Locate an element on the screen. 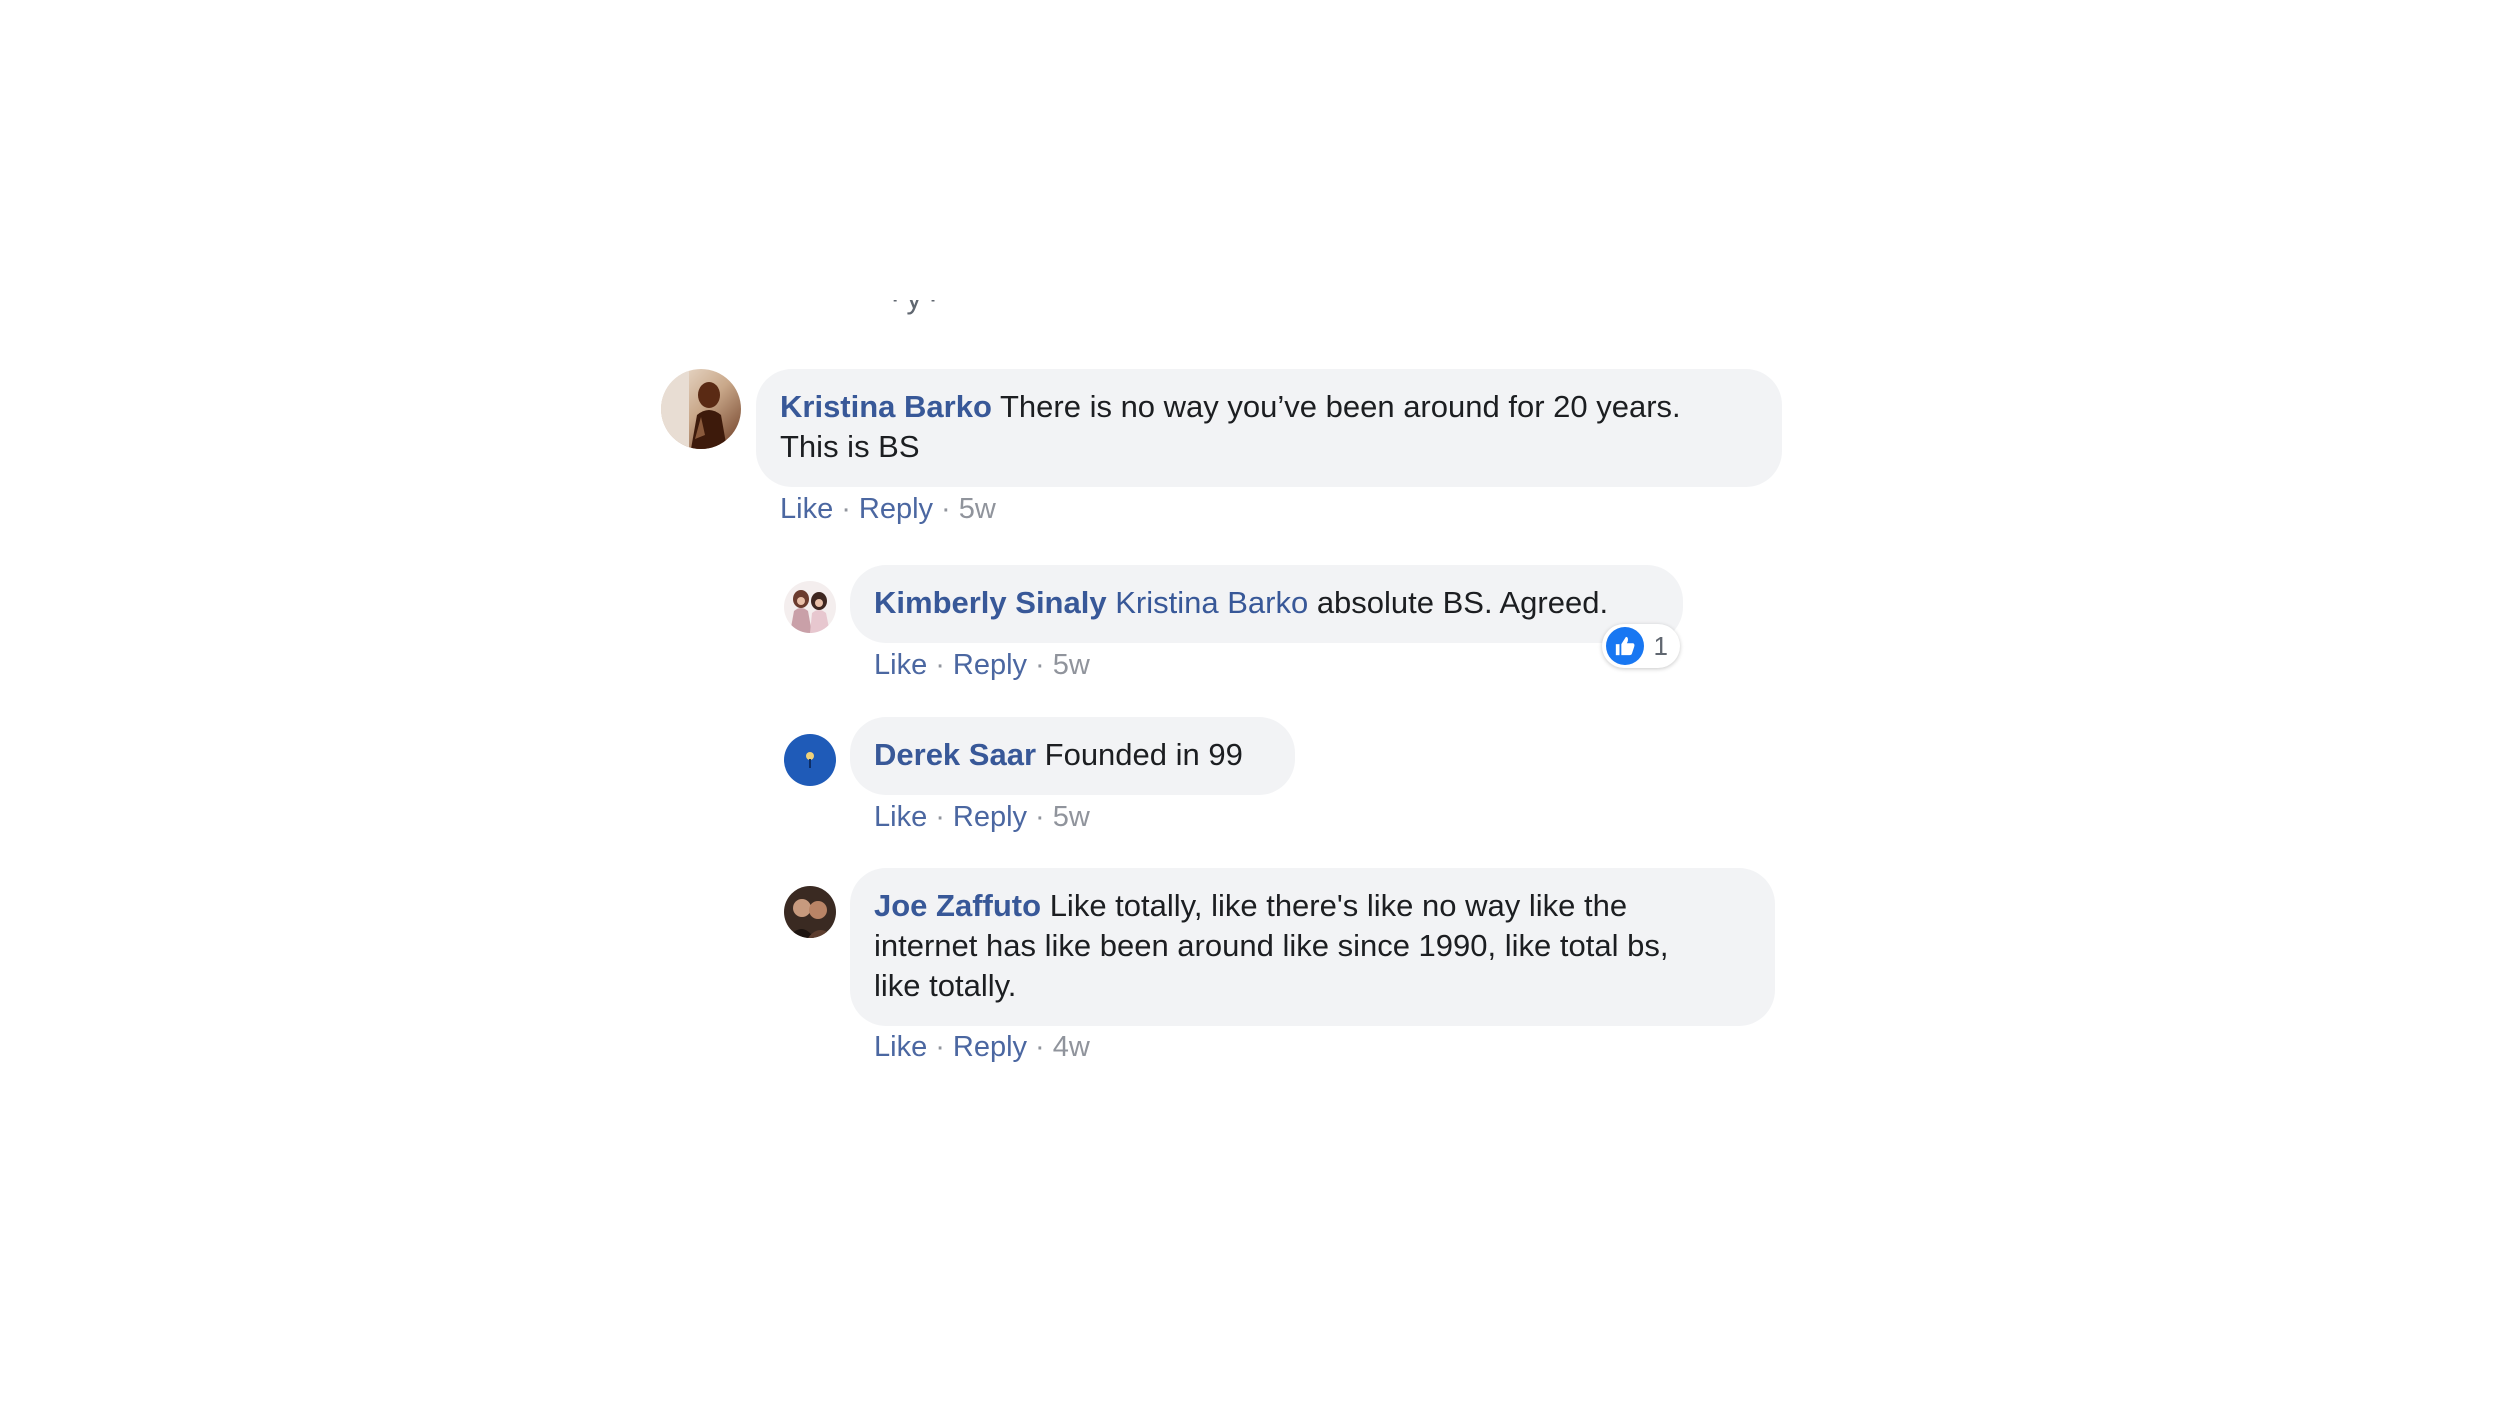 This screenshot has height=1406, width=2500. comment-text-continued: like totally. is located at coordinates (945, 985).